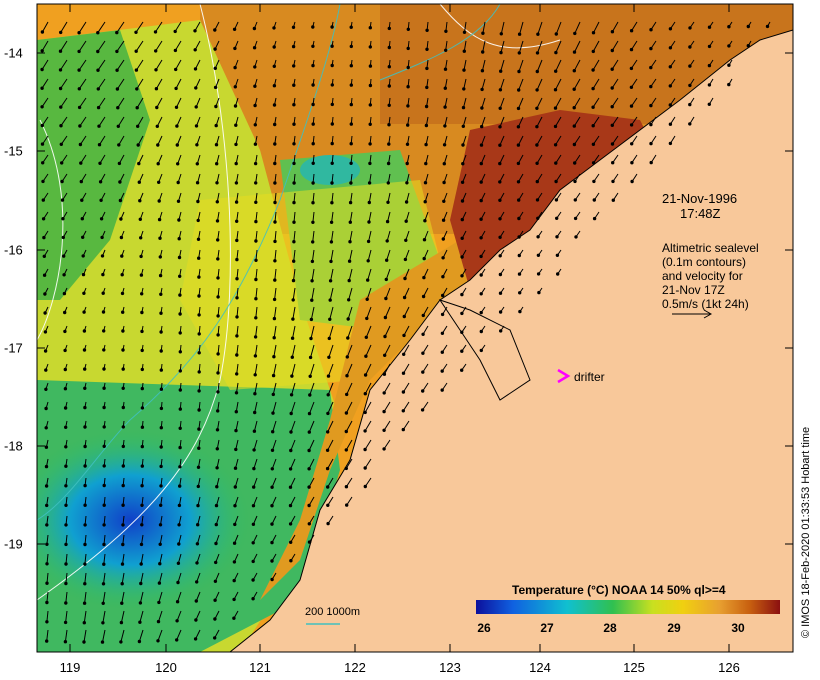 The width and height of the screenshot is (820, 680). I want to click on colorbar-tick: 29, so click(674, 628).